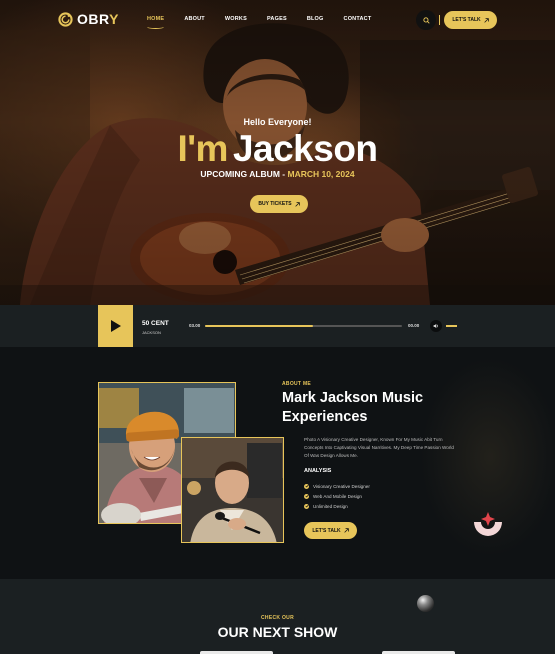 This screenshot has width=555, height=654. I want to click on volume-slider, so click(451, 326).